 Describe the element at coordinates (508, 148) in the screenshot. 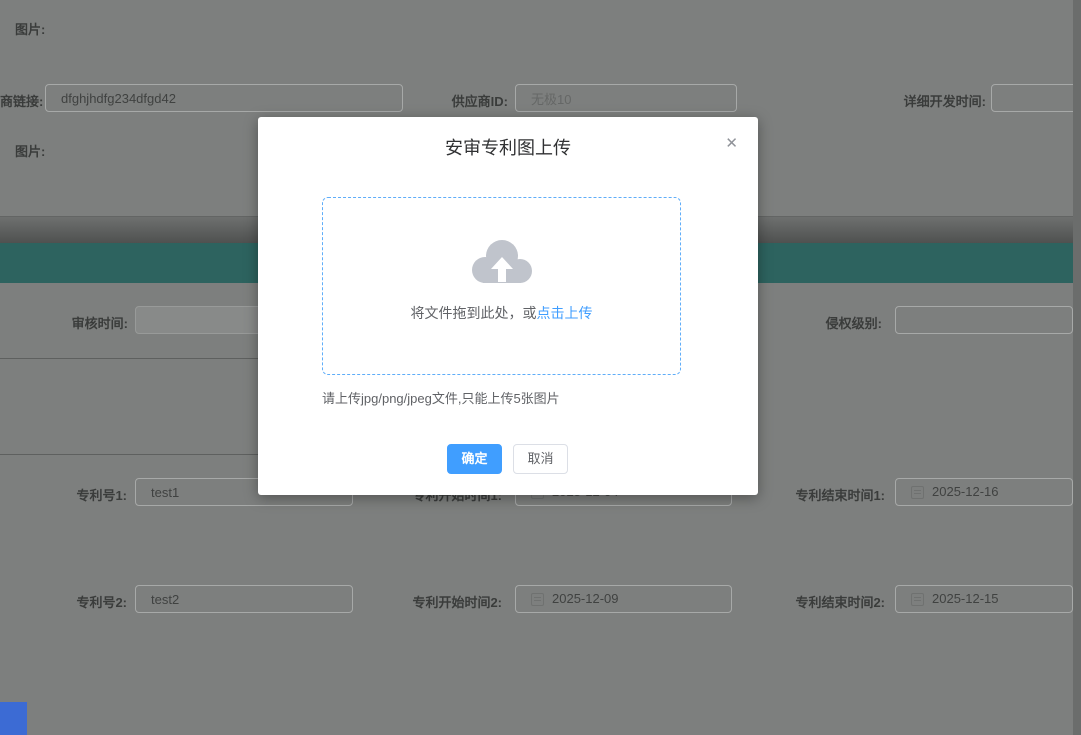

I see `dialog-title: 安审专利图上传` at that location.